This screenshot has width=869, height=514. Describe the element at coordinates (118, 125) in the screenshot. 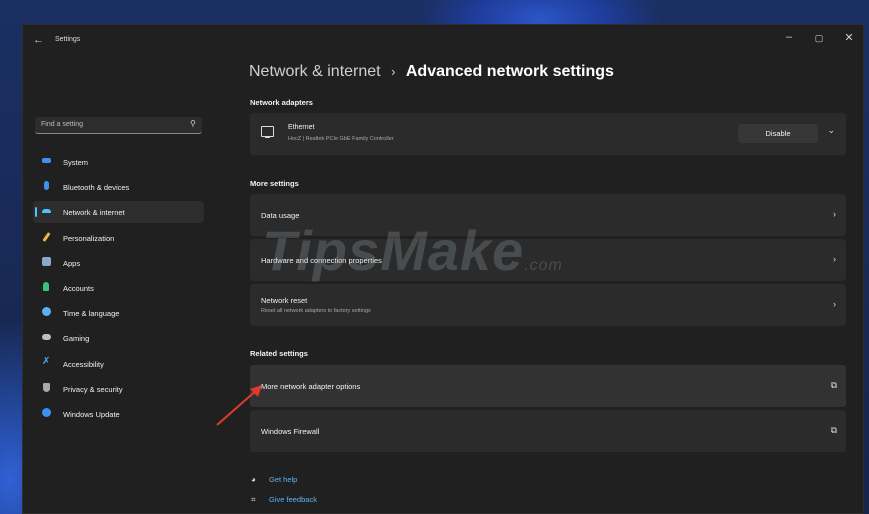

I see `search-input: Find a setting ⚲` at that location.